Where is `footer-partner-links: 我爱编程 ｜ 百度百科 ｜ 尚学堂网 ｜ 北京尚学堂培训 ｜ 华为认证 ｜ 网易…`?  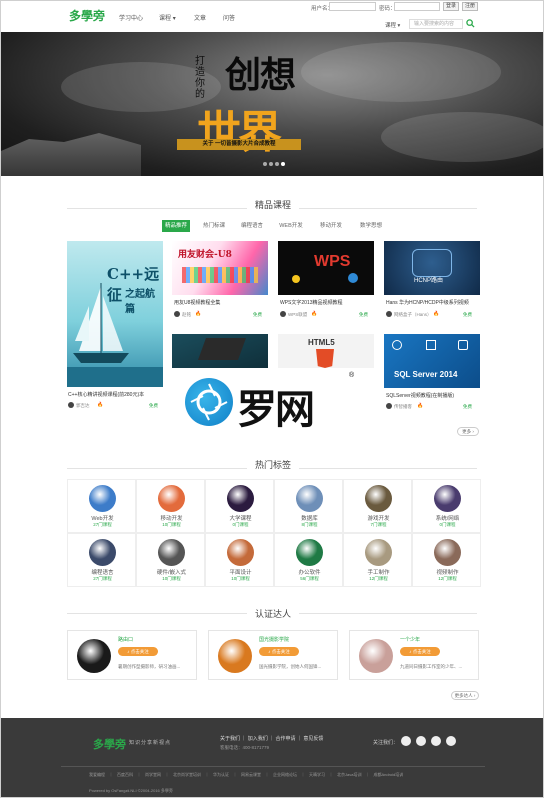
footer-partner-links: 我爱编程 ｜ 百度百科 ｜ 尚学堂网 ｜ 北京尚学堂培训 ｜ 华为认证 ｜ 网易… is located at coordinates (279, 774).